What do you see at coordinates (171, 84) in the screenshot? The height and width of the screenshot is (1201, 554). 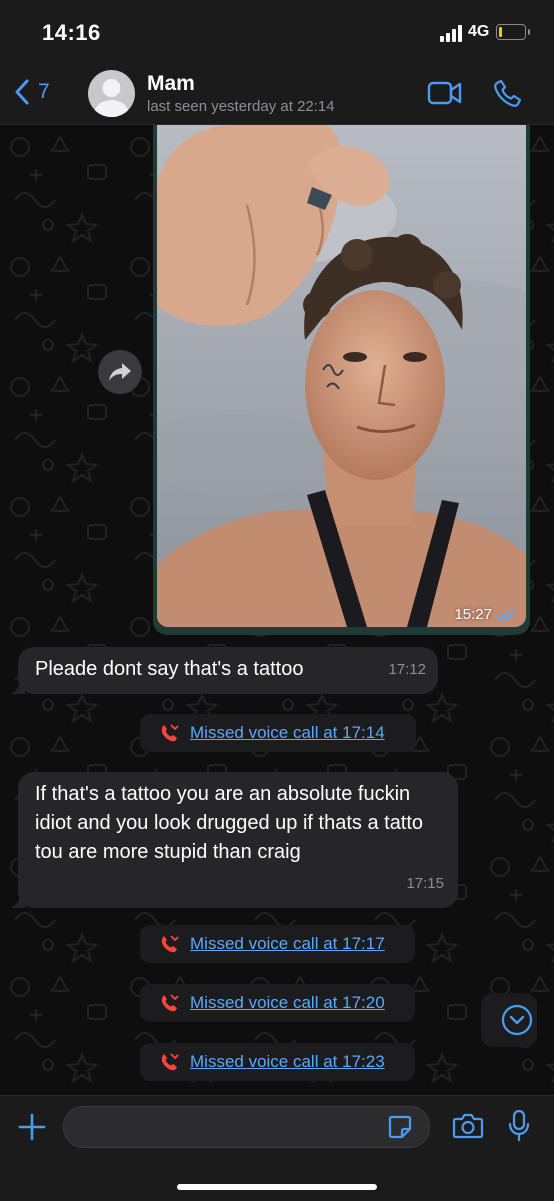 I see `contact-name: Mam` at bounding box center [171, 84].